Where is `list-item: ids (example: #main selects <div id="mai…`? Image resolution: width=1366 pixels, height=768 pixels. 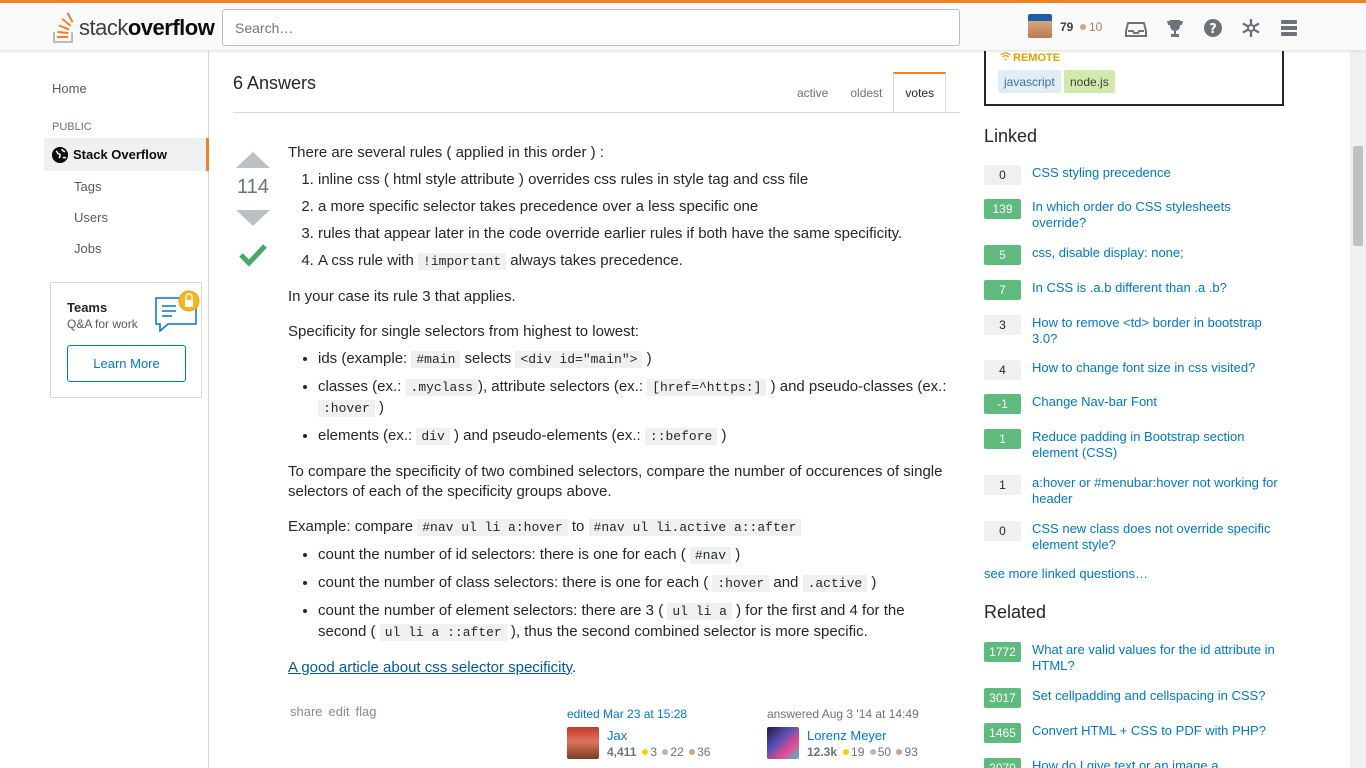 list-item: ids (example: #main selects <div id="mai… is located at coordinates (637, 359).